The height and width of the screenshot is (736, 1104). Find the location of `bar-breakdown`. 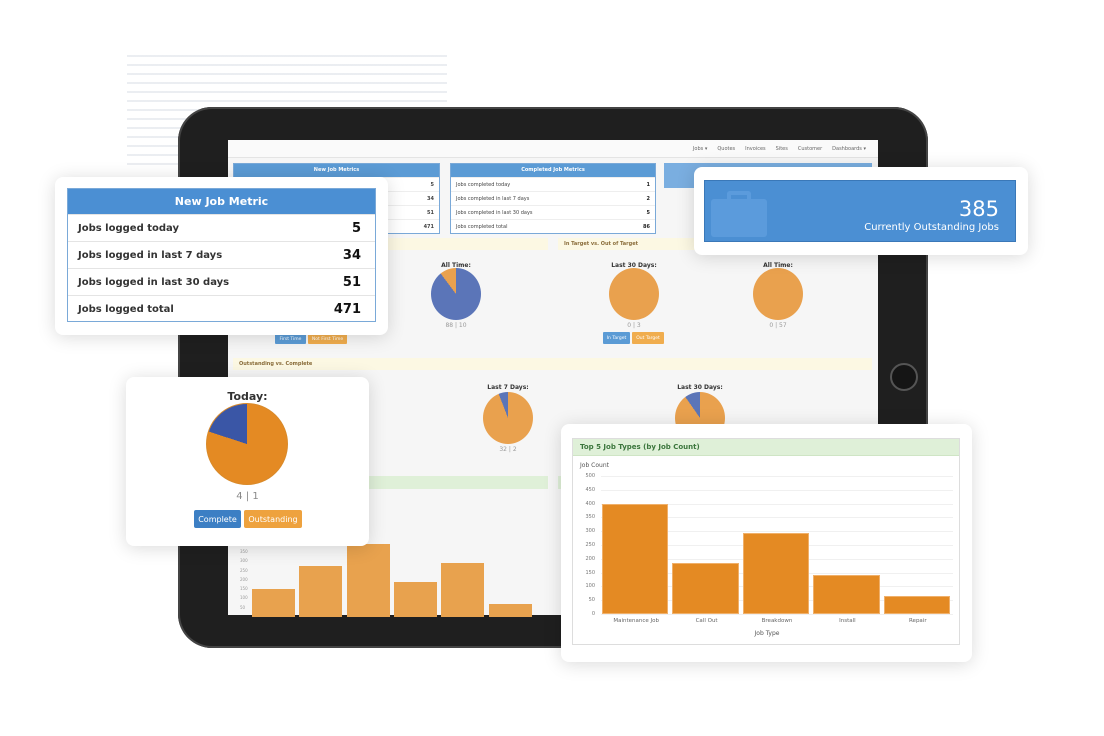

bar-breakdown is located at coordinates (776, 573).